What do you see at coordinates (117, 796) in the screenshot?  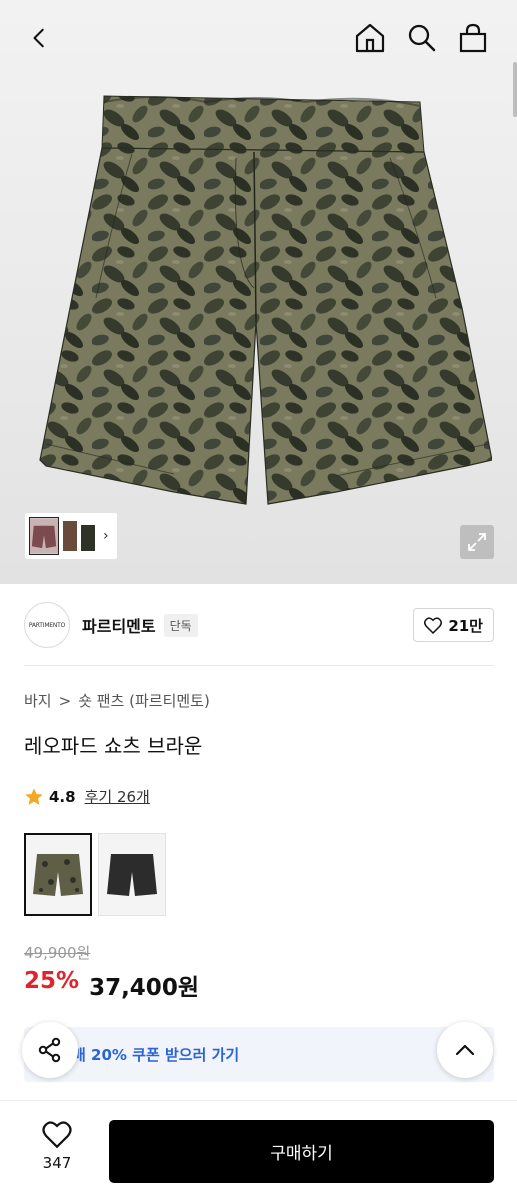 I see `review-link: 후기 26개` at bounding box center [117, 796].